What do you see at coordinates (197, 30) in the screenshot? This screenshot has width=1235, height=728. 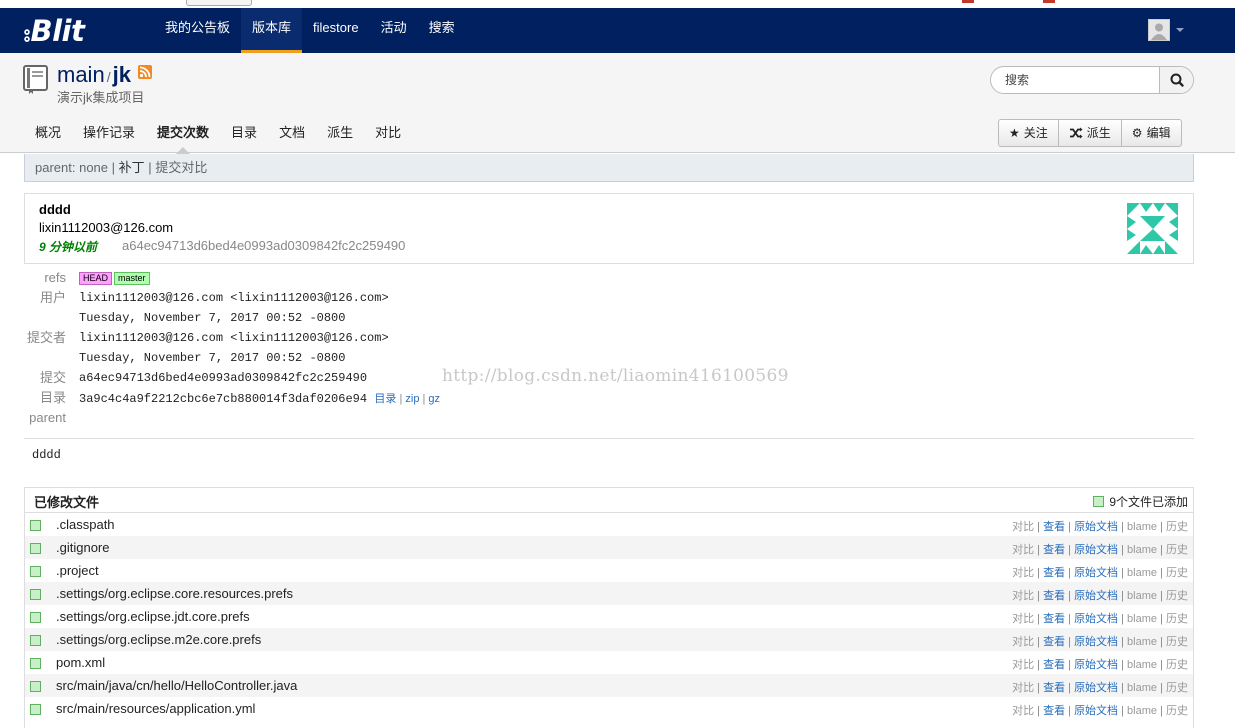 I see `nav-item-dashboard: 我的公告板` at bounding box center [197, 30].